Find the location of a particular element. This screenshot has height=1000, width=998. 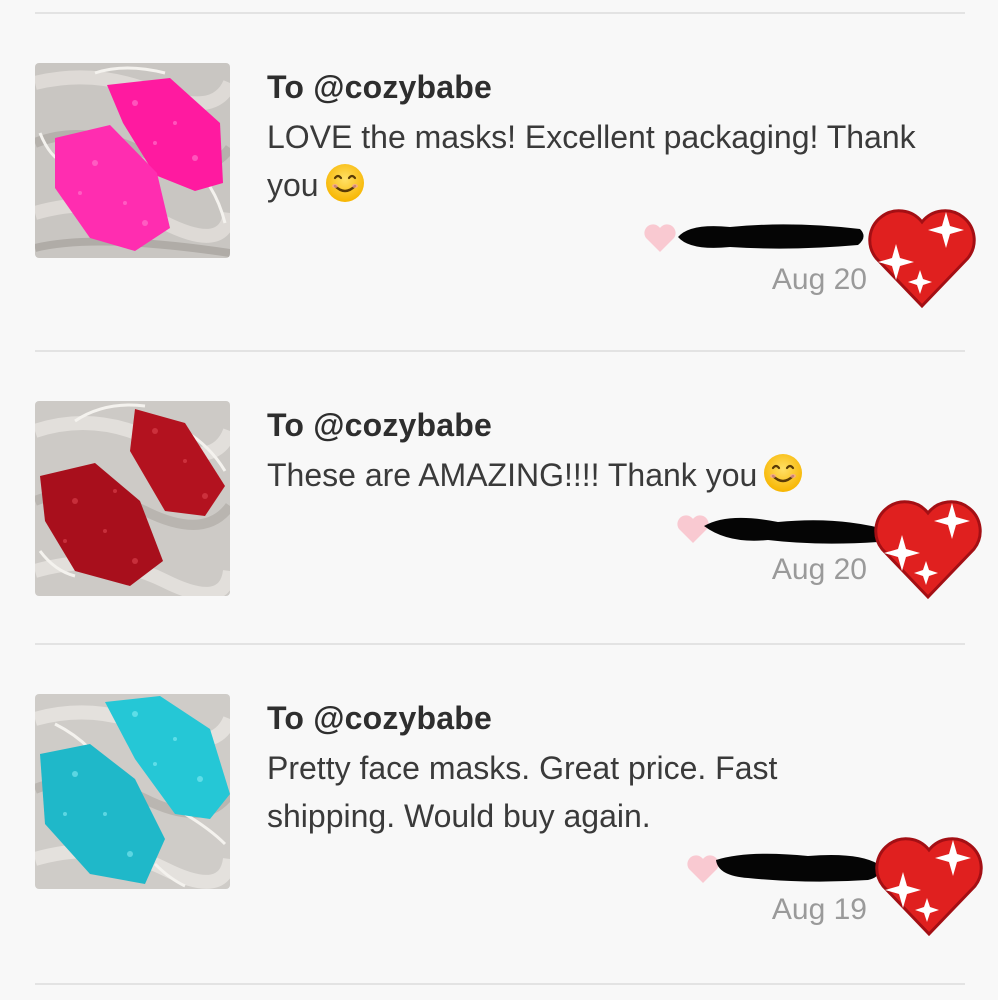

pink-masks-image is located at coordinates (132, 160).